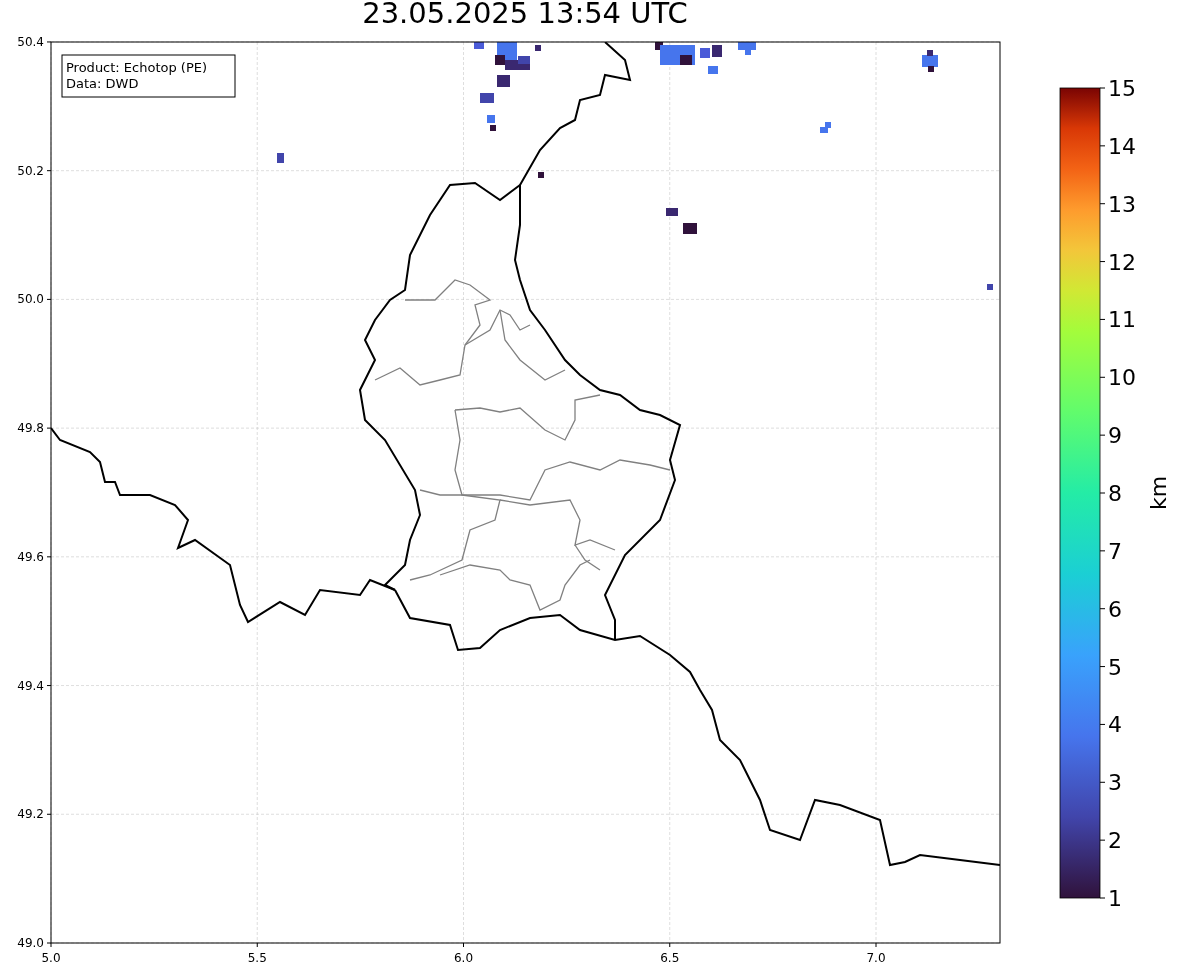 The image size is (1178, 976). What do you see at coordinates (1122, 320) in the screenshot?
I see `colorbar-tick-label: 11` at bounding box center [1122, 320].